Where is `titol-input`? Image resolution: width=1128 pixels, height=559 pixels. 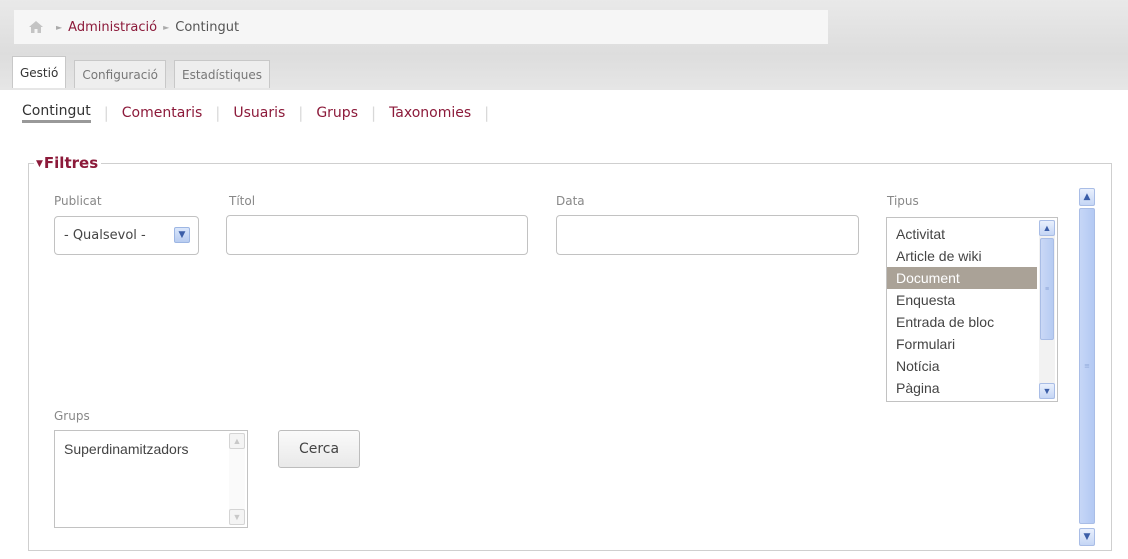
titol-input is located at coordinates (377, 235).